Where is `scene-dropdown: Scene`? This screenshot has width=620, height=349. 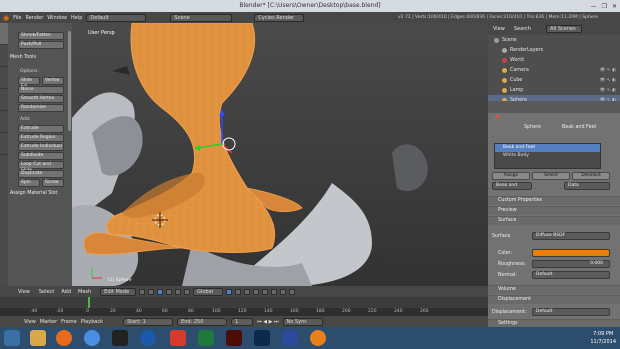 scene-dropdown: Scene is located at coordinates (201, 17).